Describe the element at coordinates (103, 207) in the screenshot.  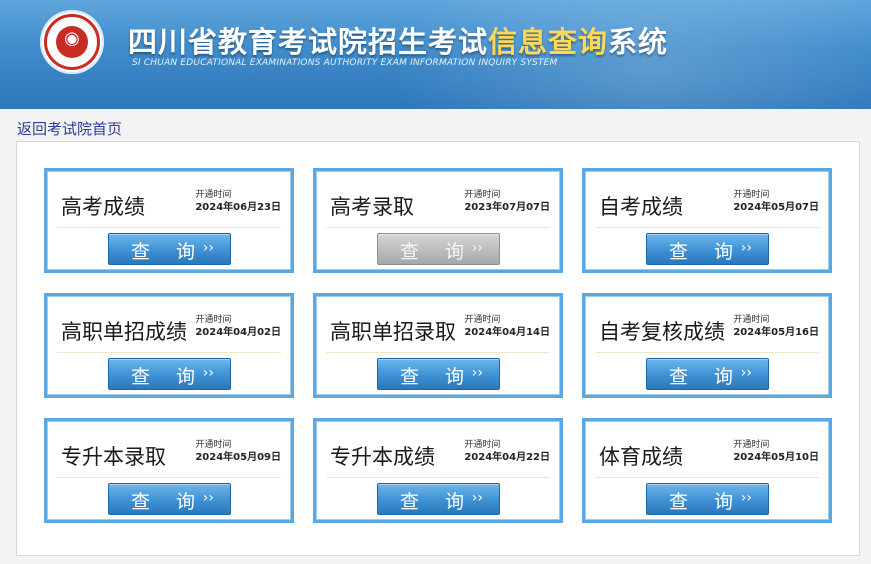
I see `card-title: 高考成绩` at that location.